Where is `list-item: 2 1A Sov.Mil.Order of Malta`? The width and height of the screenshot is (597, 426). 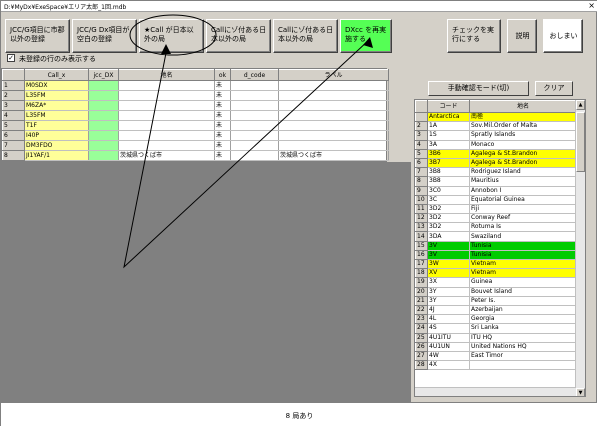
list-item: 2 1A Sov.Mil.Order of Malta is located at coordinates (496, 126).